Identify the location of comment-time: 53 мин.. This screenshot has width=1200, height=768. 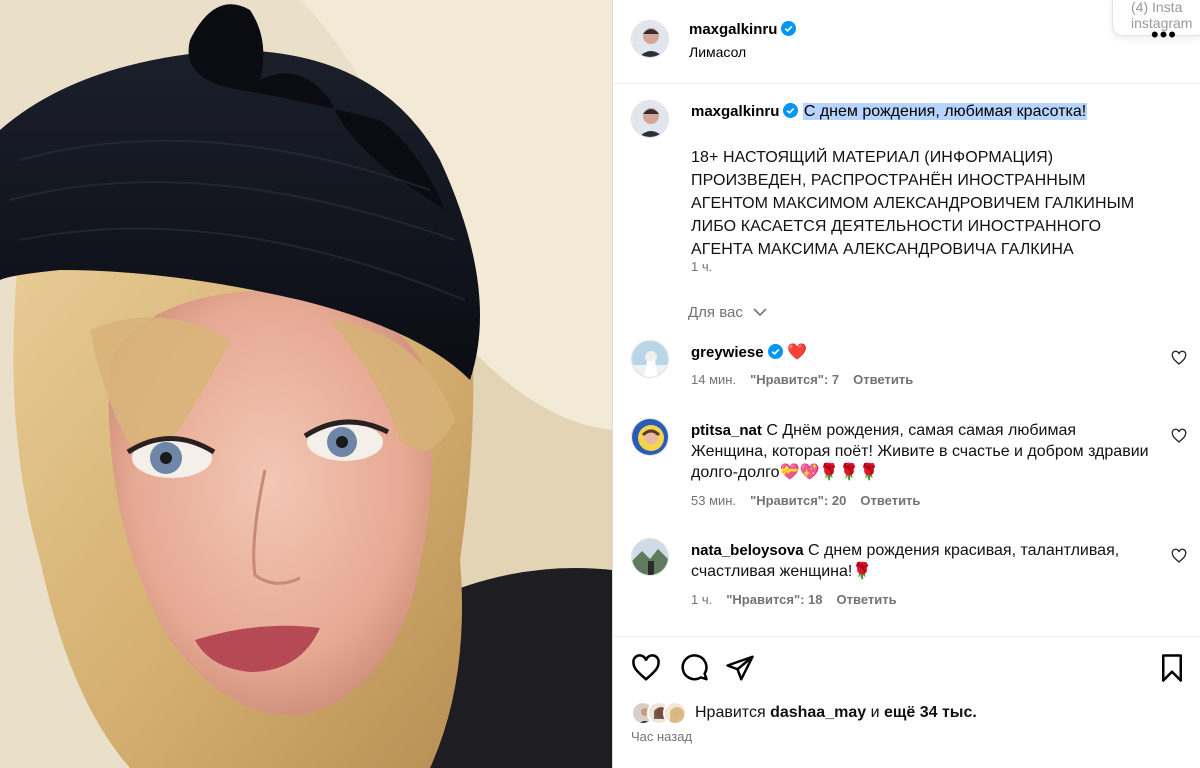
(713, 500).